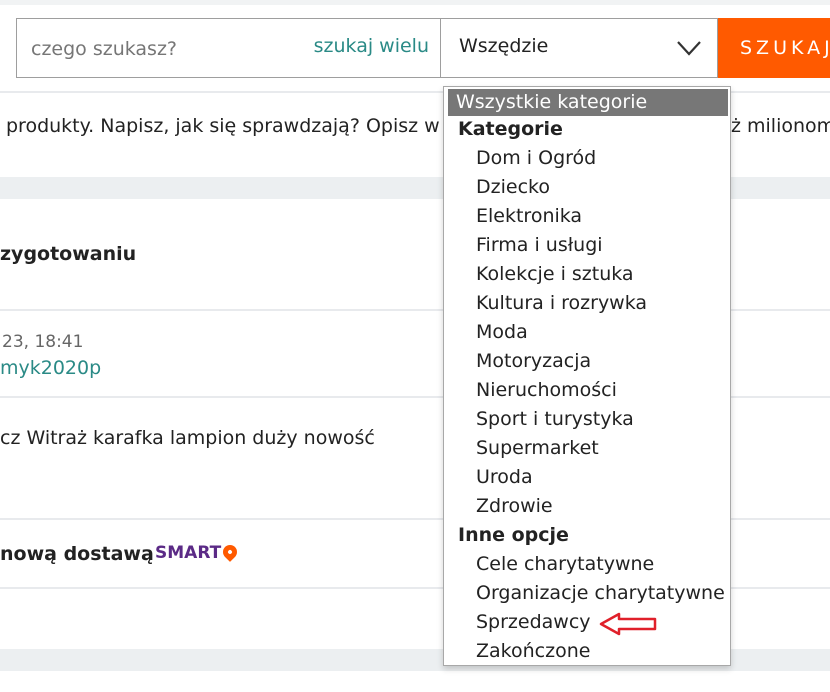 This screenshot has height=692, width=830. I want to click on smart-logo-text: SMART, so click(188, 553).